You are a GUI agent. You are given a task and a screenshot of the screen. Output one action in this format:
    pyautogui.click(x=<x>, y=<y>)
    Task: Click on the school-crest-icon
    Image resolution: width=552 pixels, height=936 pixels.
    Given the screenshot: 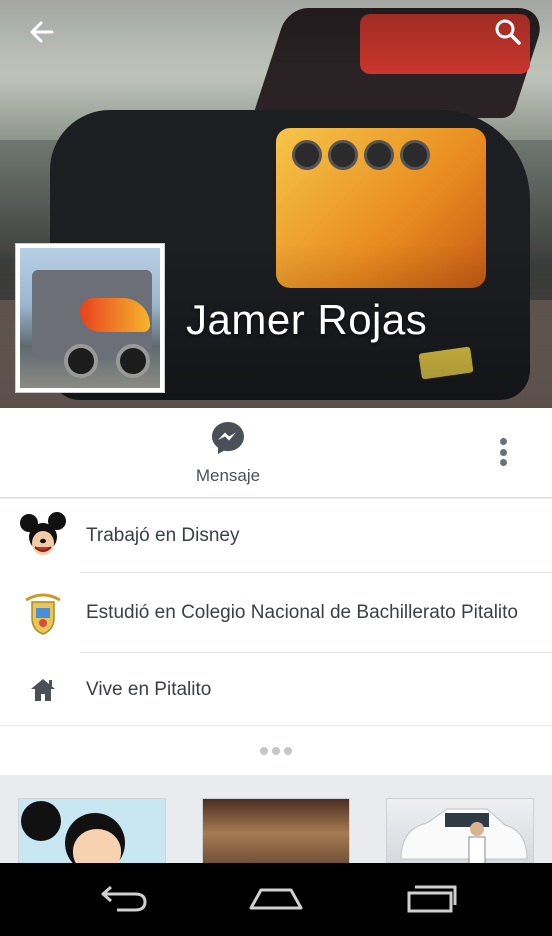 What is the action you would take?
    pyautogui.click(x=43, y=612)
    